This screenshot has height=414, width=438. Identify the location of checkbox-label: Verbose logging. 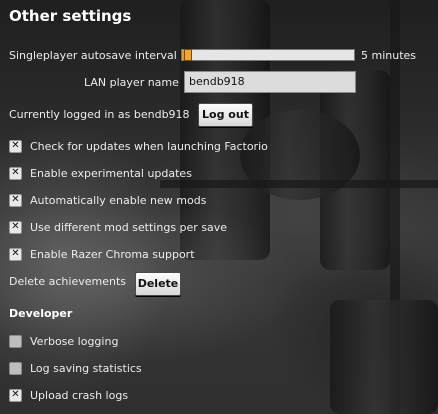
(74, 341).